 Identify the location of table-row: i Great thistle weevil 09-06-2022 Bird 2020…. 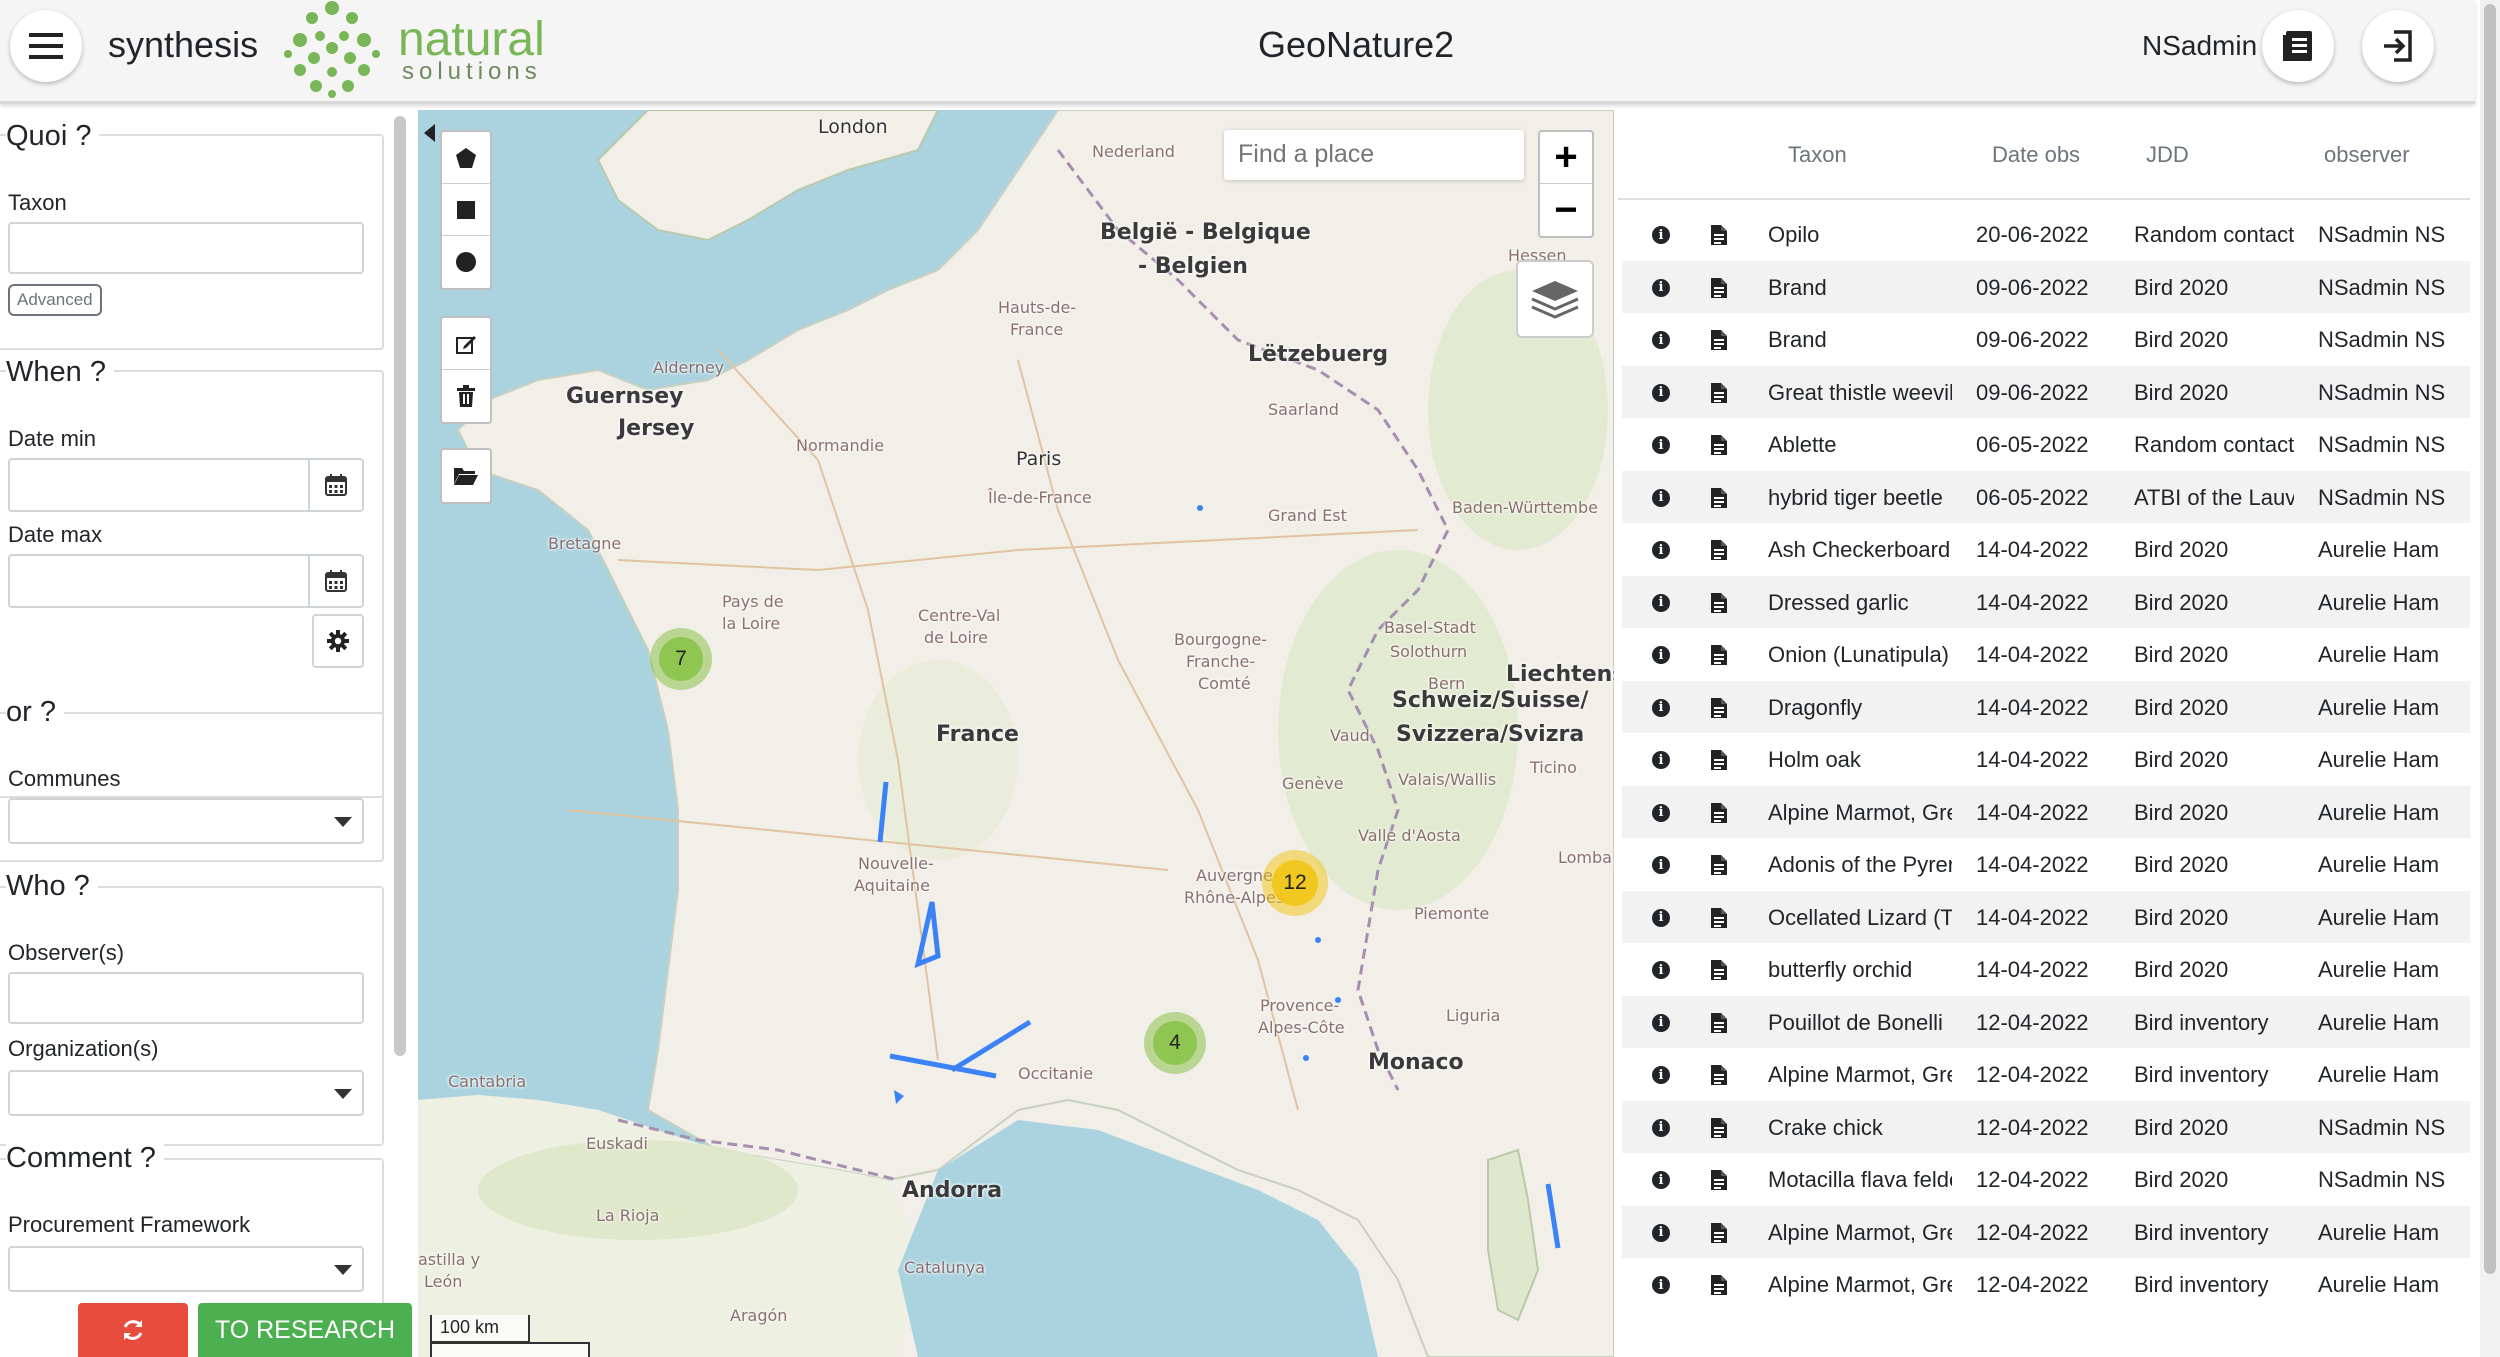
(2046, 391).